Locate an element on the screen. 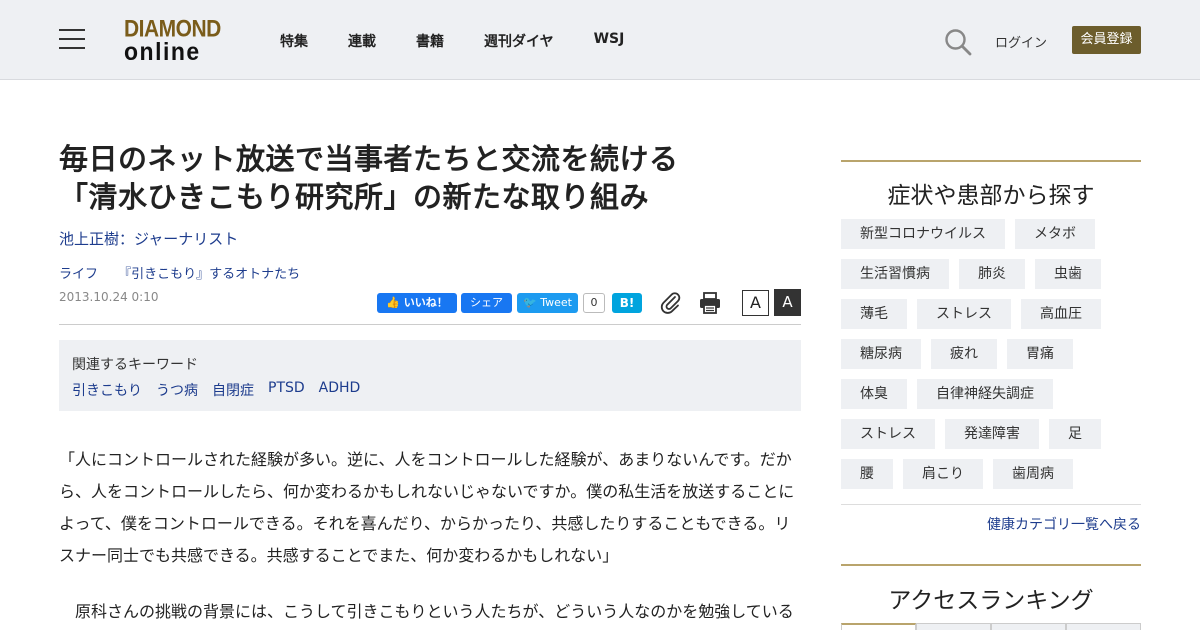 This screenshot has width=1200, height=630. symptom-tag: 自律神経失調症 is located at coordinates (985, 394).